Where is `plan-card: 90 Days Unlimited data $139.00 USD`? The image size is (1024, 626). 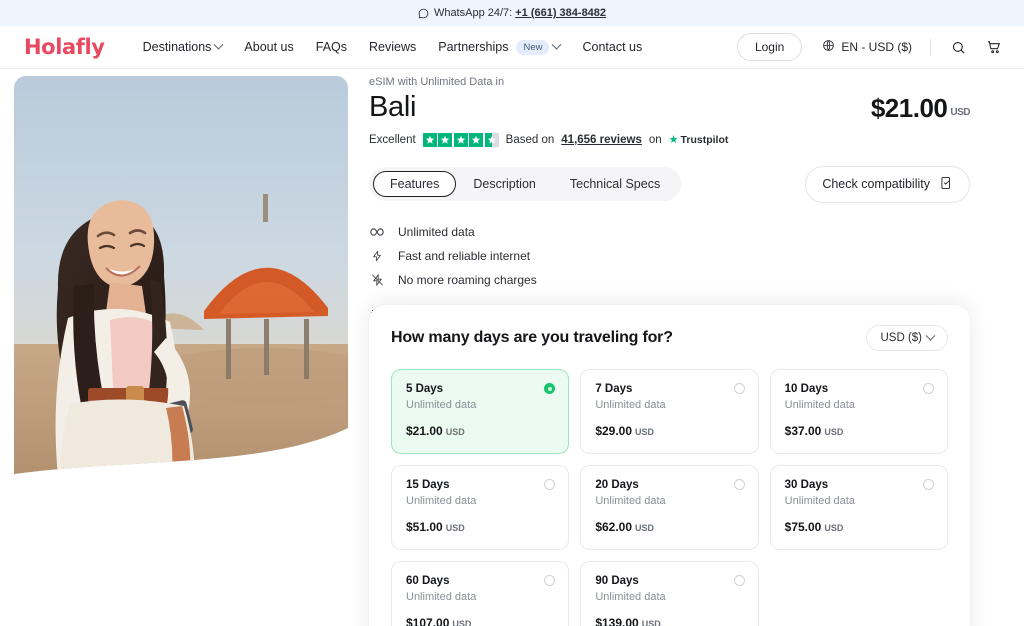 plan-card: 90 Days Unlimited data $139.00 USD is located at coordinates (669, 593).